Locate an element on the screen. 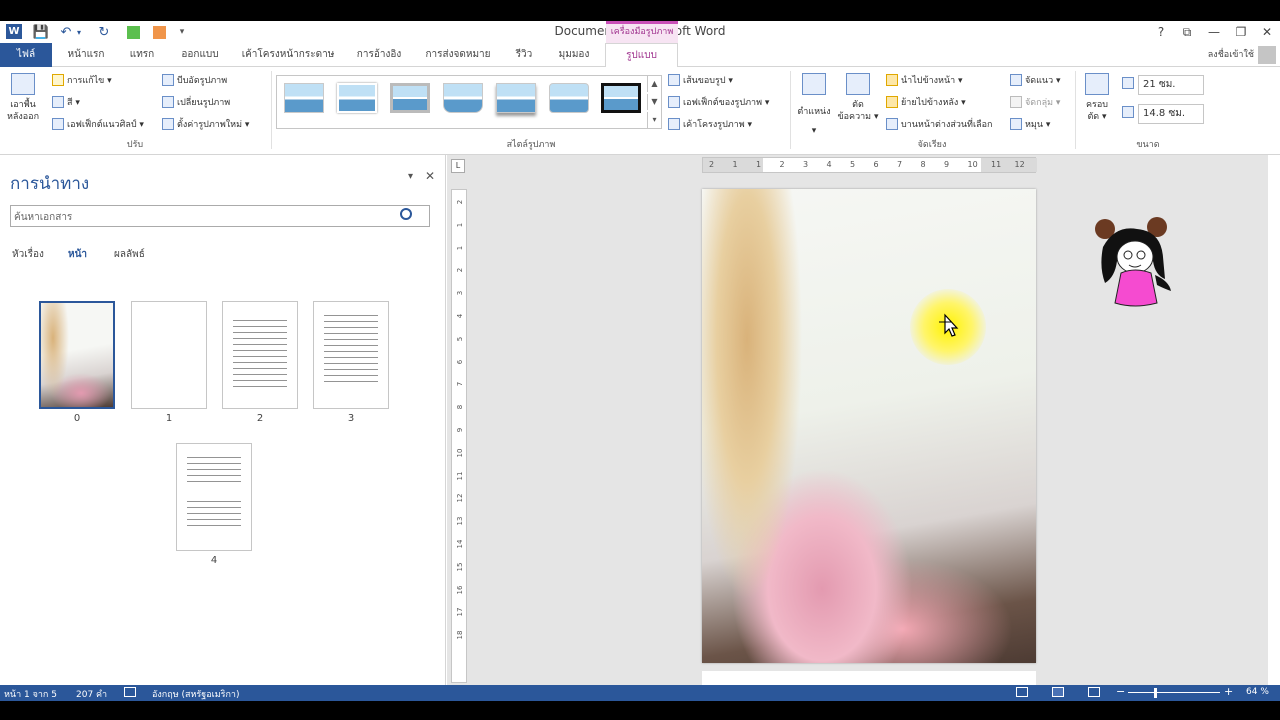 The width and height of the screenshot is (1280, 720). wrap-text-label: ตัดข้อความ ▾ is located at coordinates (858, 111).